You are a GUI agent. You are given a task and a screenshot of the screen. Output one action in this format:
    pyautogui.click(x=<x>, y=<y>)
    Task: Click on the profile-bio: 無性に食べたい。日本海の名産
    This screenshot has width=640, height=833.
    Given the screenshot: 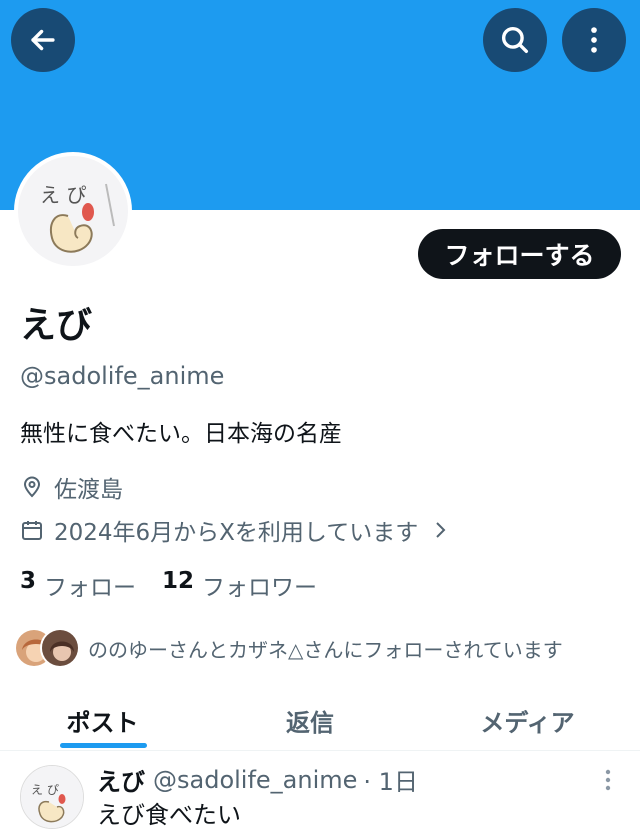 What is the action you would take?
    pyautogui.click(x=181, y=434)
    